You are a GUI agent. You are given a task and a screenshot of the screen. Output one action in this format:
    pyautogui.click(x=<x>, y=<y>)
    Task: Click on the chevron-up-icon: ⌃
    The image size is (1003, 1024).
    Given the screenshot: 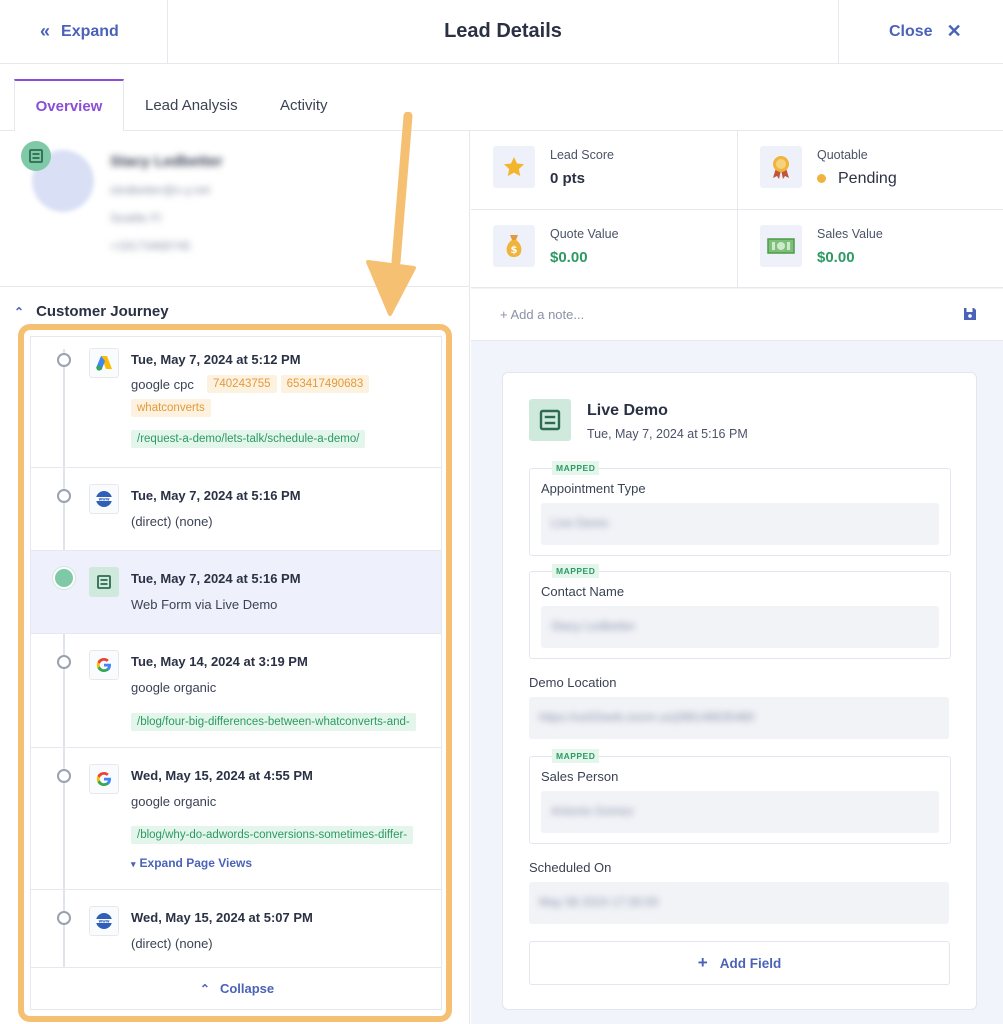 What is the action you would take?
    pyautogui.click(x=19, y=311)
    